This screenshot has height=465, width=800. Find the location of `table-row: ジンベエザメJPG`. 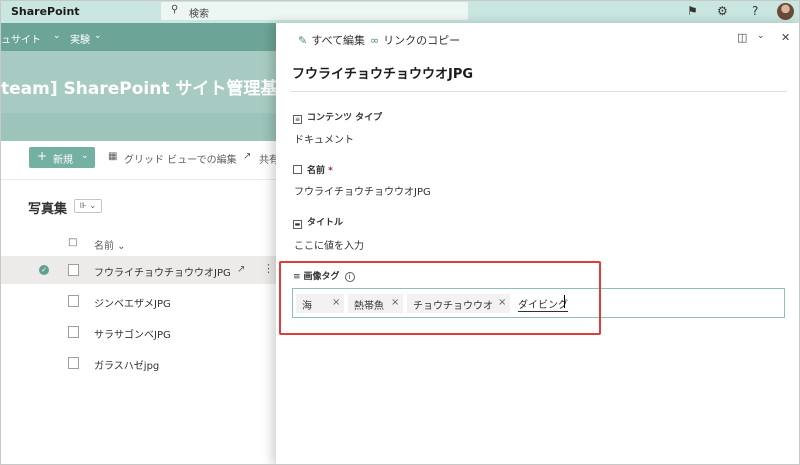

table-row: ジンベエザメJPG is located at coordinates (151, 301).